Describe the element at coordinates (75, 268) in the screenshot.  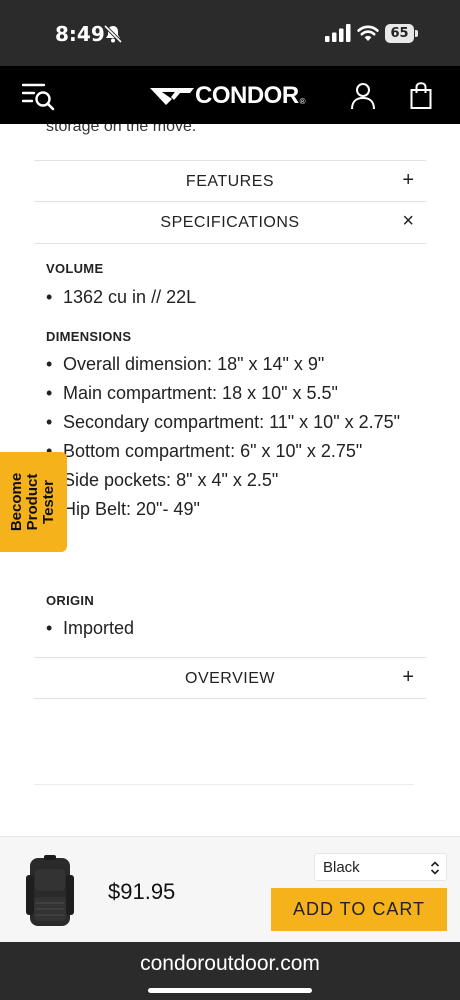
I see `volume-heading: VOLUME` at that location.